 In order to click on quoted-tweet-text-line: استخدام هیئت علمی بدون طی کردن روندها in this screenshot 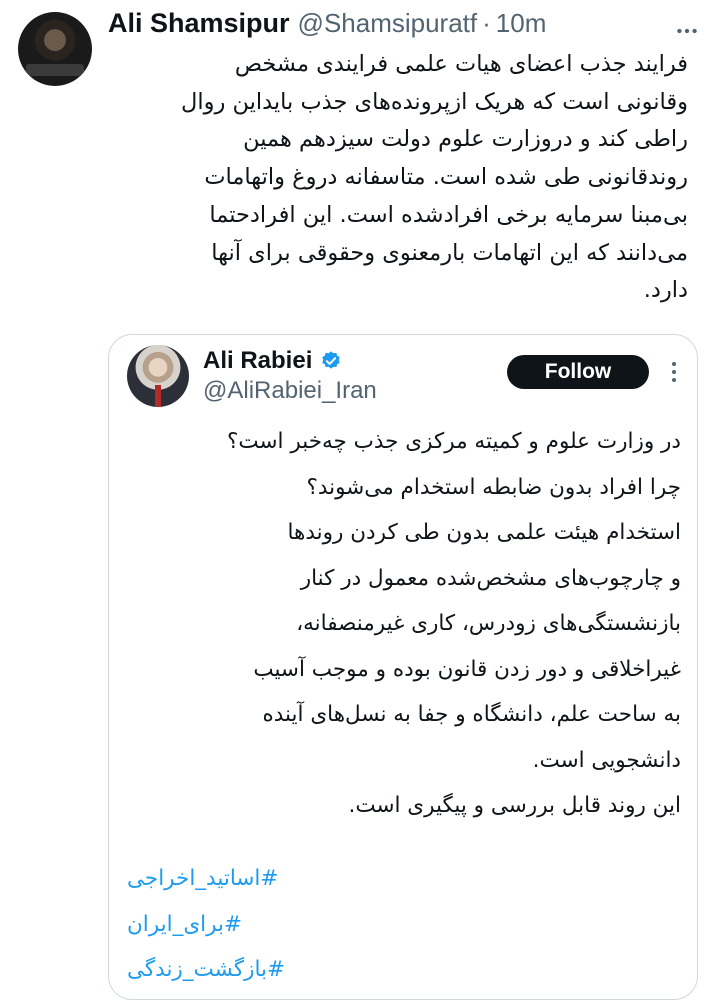, I will do `click(484, 532)`.